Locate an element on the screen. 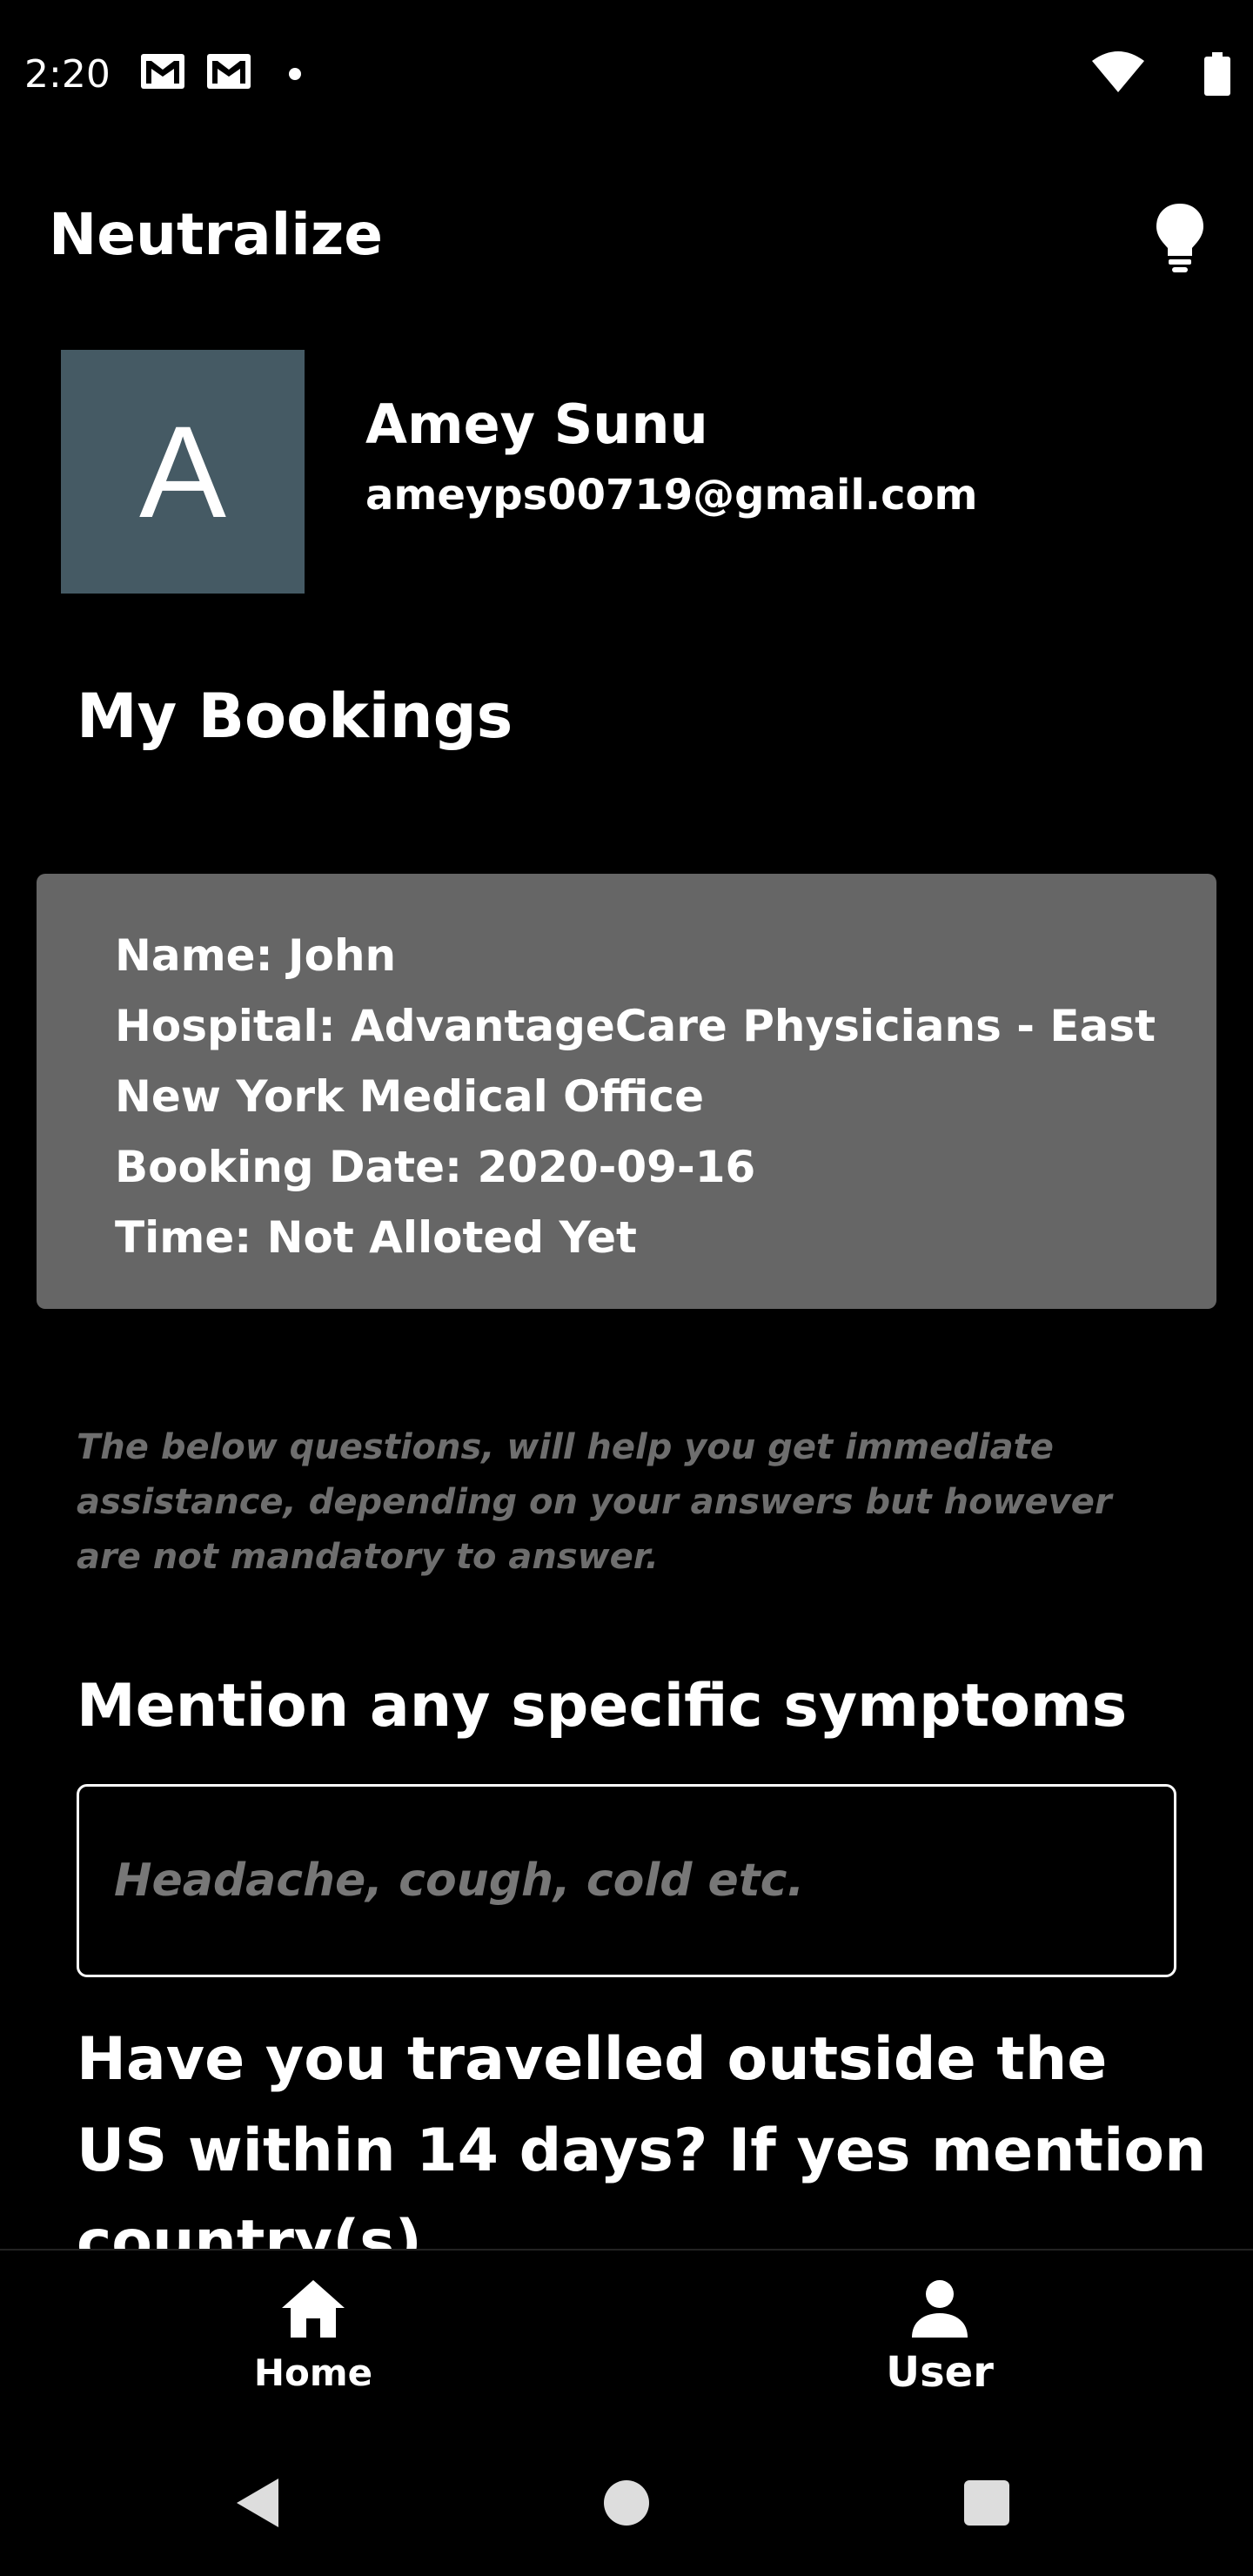 This screenshot has height=2576, width=1253. back-icon is located at coordinates (257, 2503).